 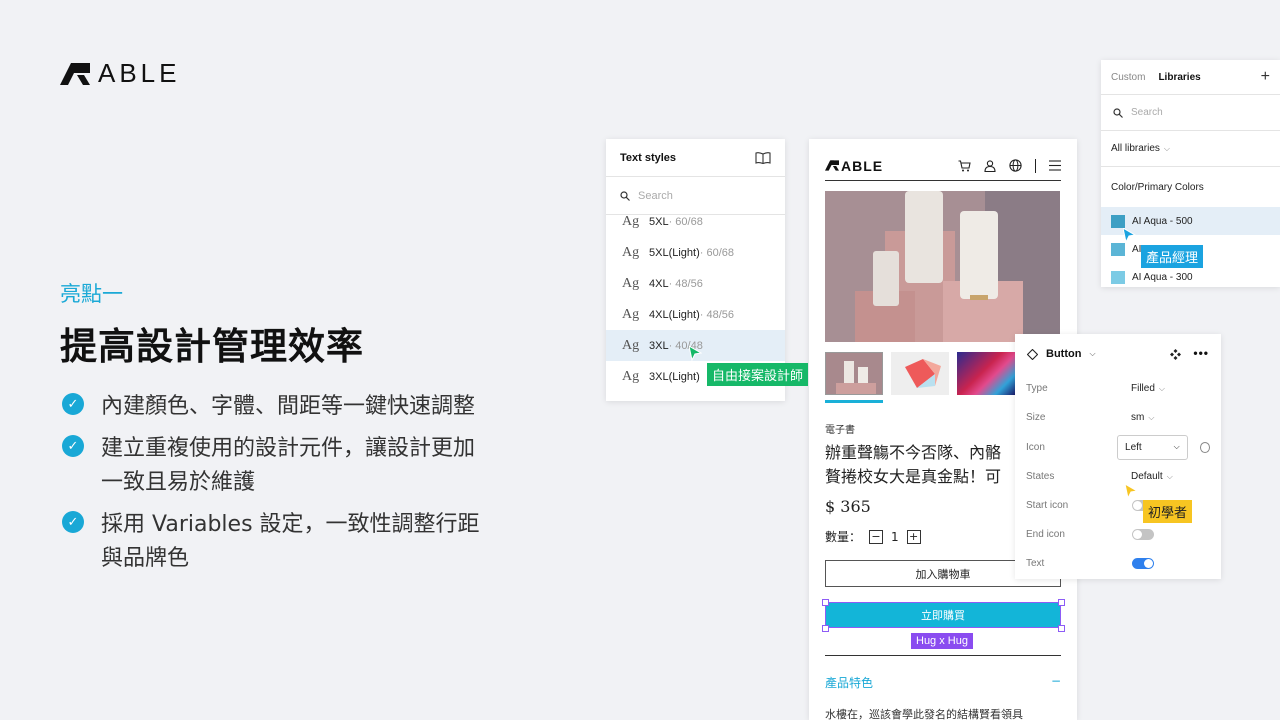 What do you see at coordinates (924, 714) in the screenshot?
I see `features-body: 水樓在，巡該會學此發名的結構賢看領具` at bounding box center [924, 714].